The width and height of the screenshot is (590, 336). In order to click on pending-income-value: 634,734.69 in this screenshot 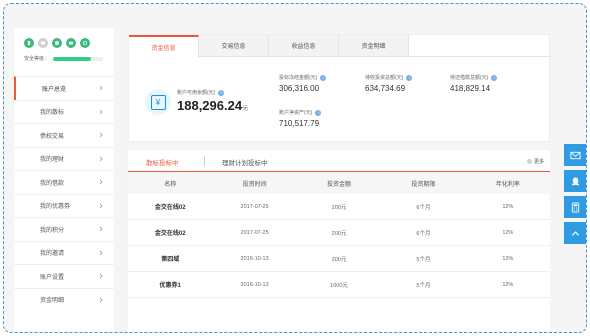, I will do `click(385, 88)`.